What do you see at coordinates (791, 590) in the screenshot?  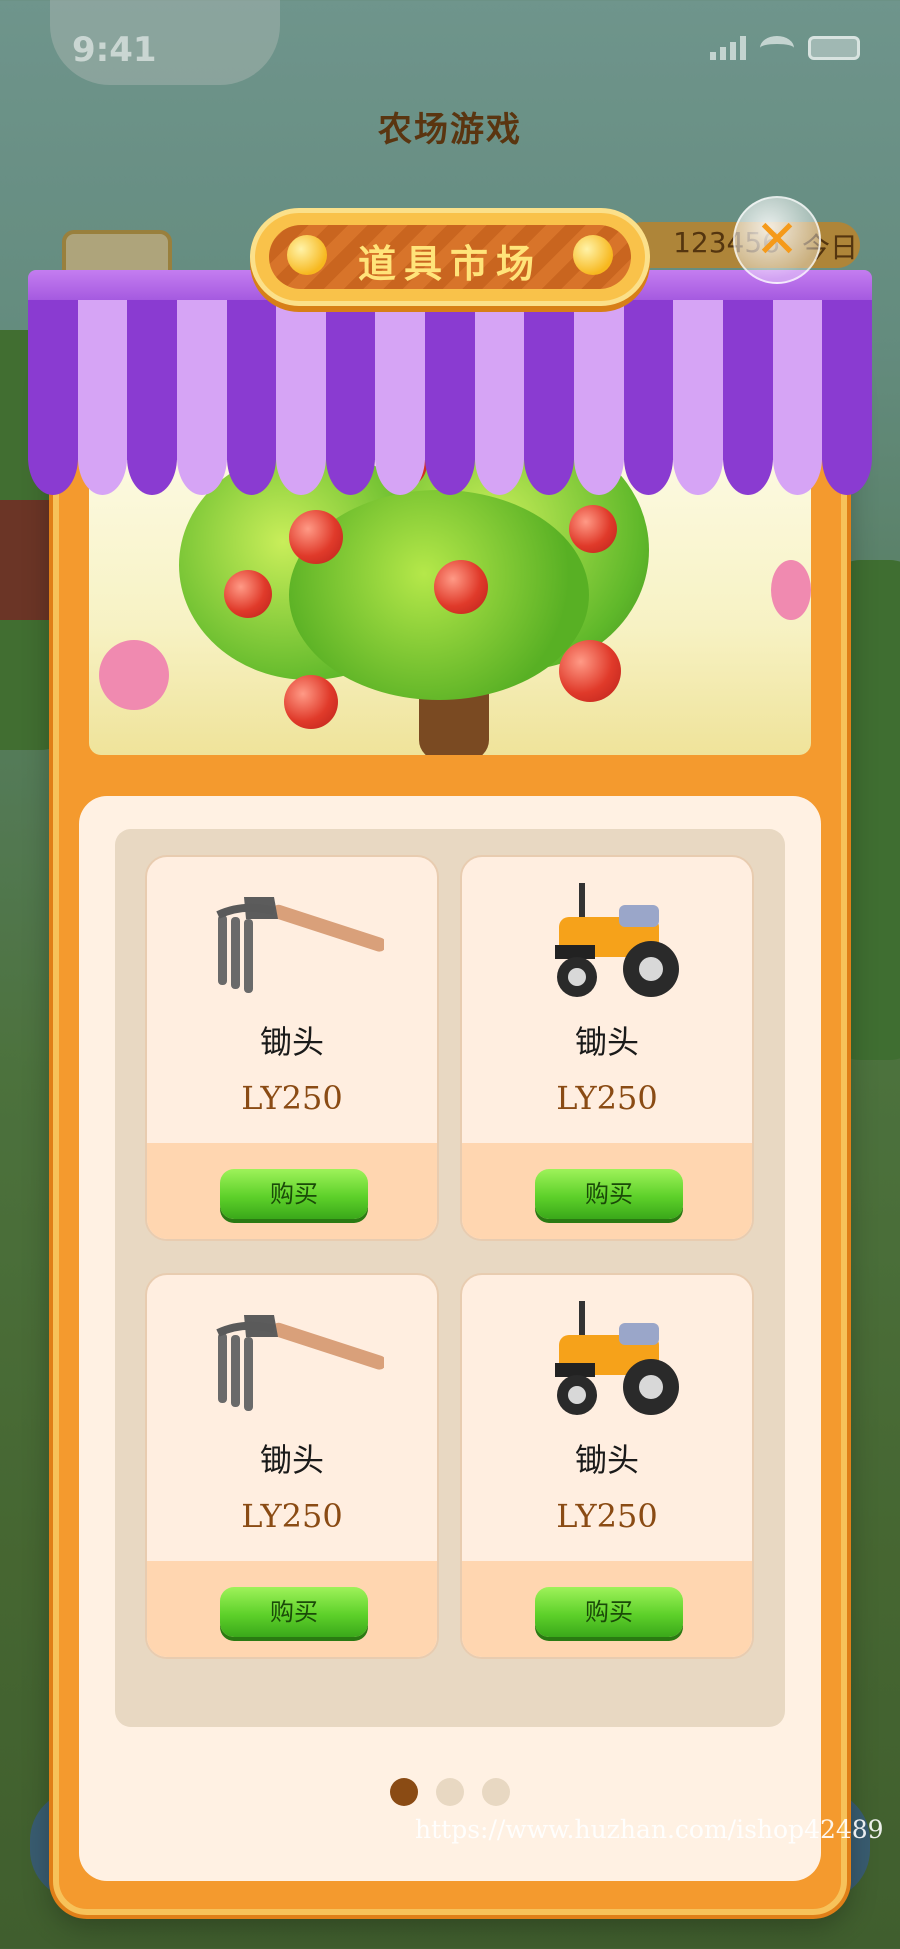 I see `bird-right` at bounding box center [791, 590].